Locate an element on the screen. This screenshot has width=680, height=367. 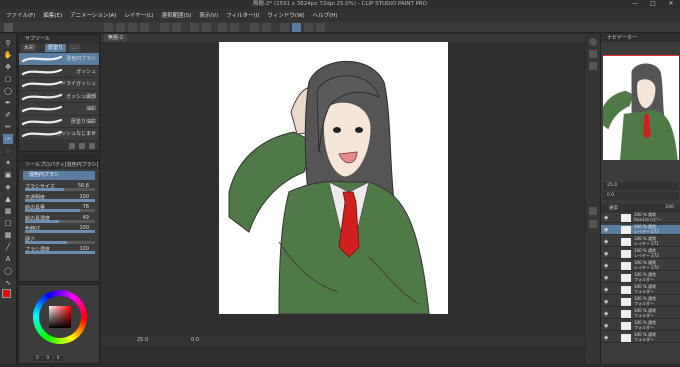
brush-item: 混色円ブラシ is located at coordinates (59, 59).